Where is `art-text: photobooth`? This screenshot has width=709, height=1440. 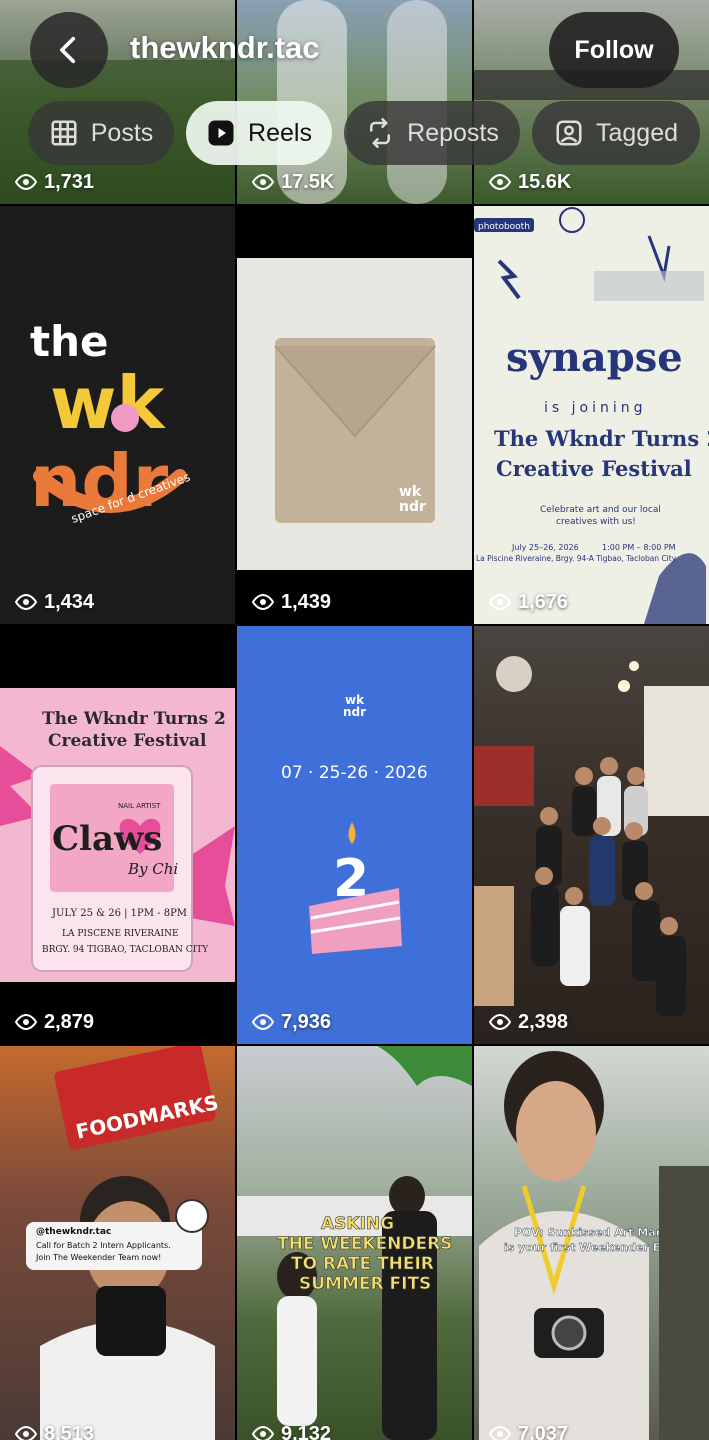 art-text: photobooth is located at coordinates (504, 227).